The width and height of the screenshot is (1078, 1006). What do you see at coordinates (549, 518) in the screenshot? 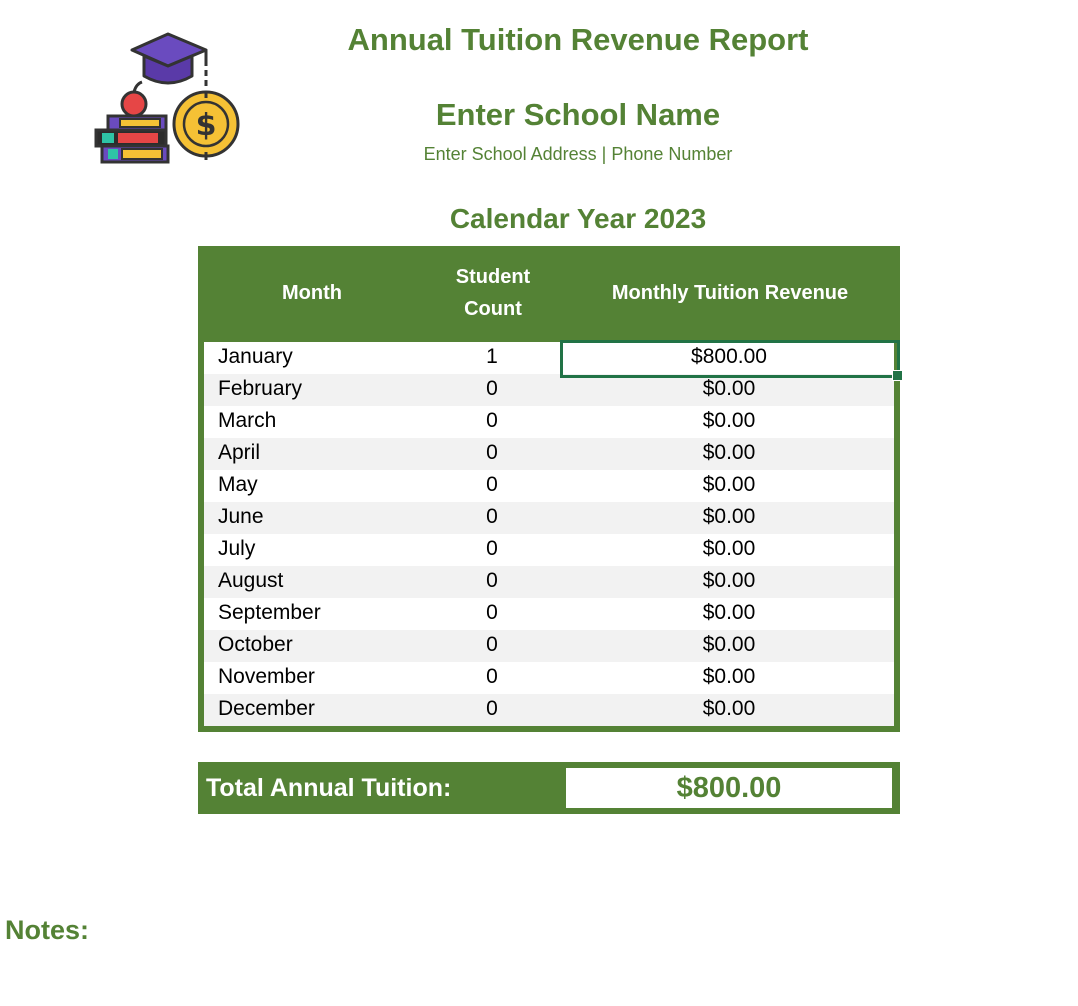
I see `table-row: June 0 $0.00` at bounding box center [549, 518].